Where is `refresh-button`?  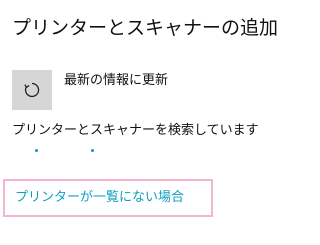
refresh-button is located at coordinates (32, 90).